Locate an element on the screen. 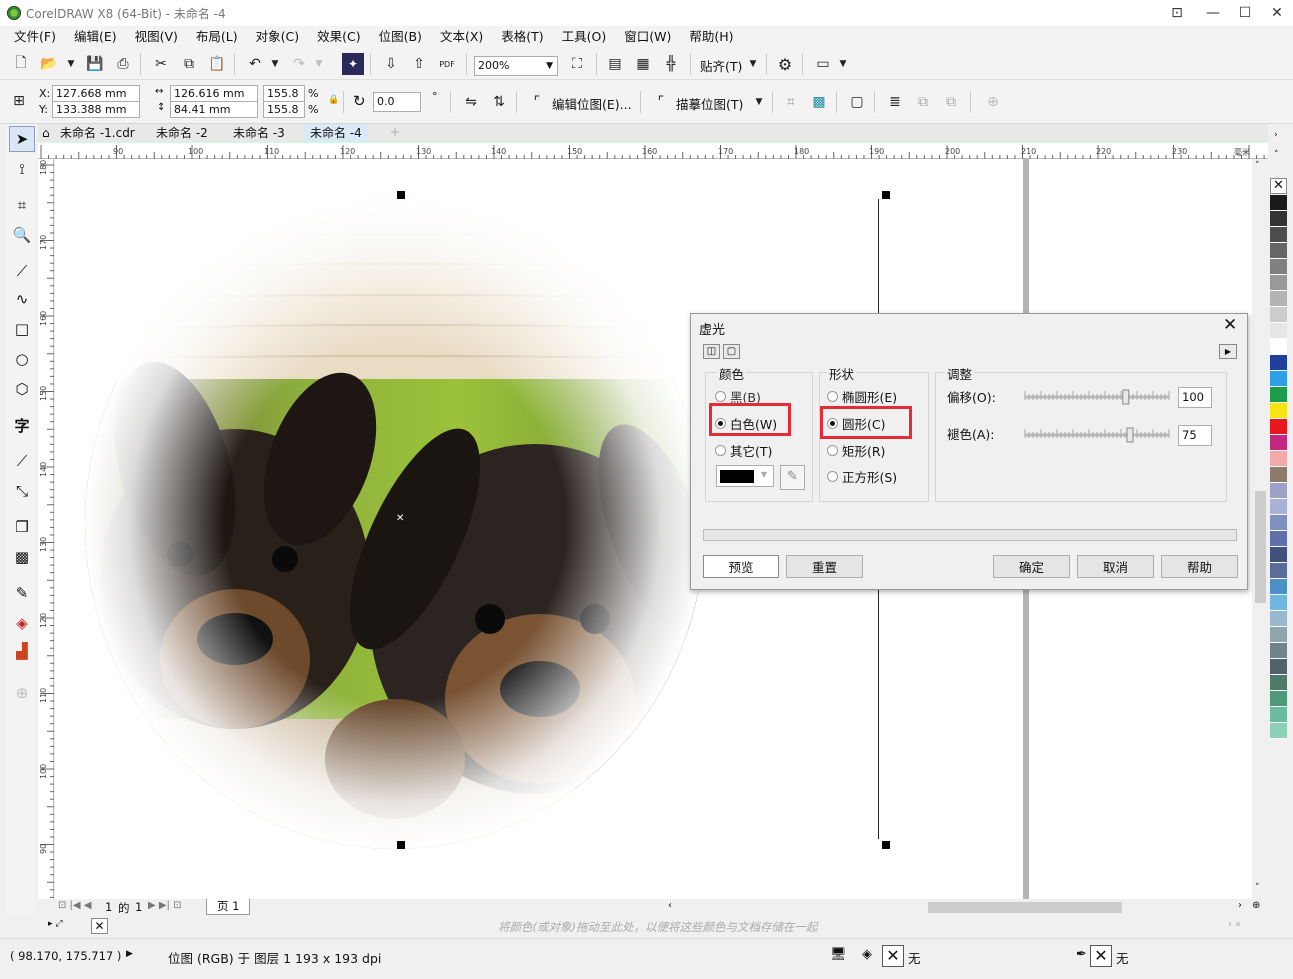  scroll-left-icon: ‹ is located at coordinates (670, 905).